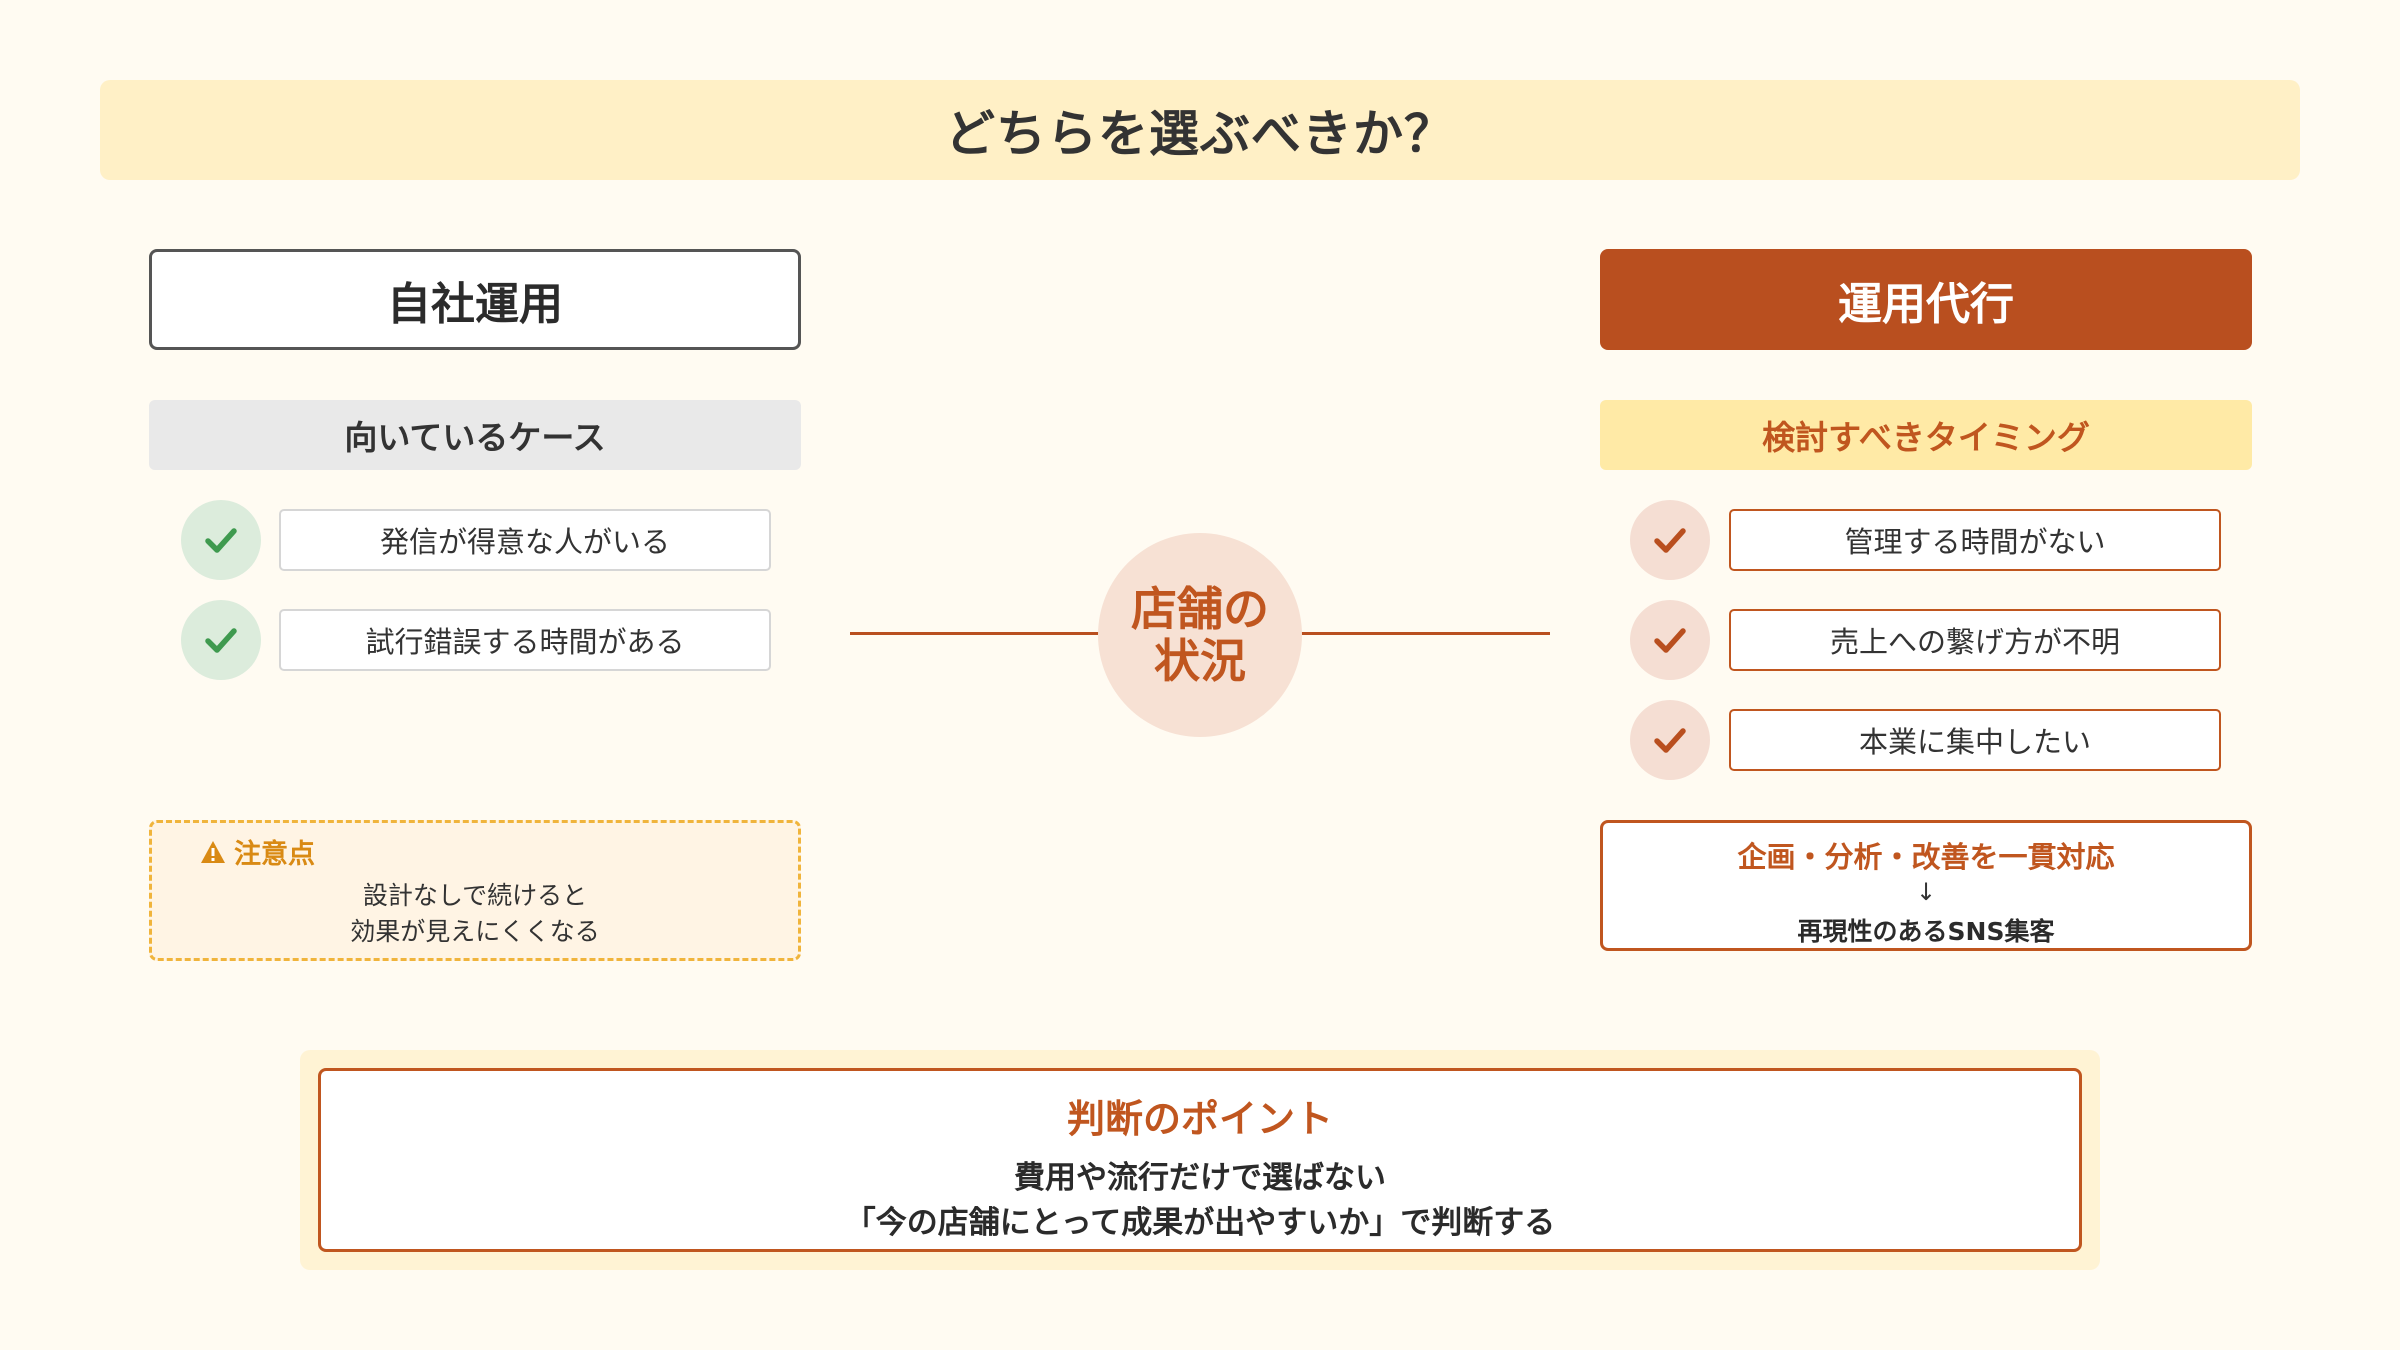  Describe the element at coordinates (1200, 609) in the screenshot. I see `center-hub-line: 店舗の` at that location.